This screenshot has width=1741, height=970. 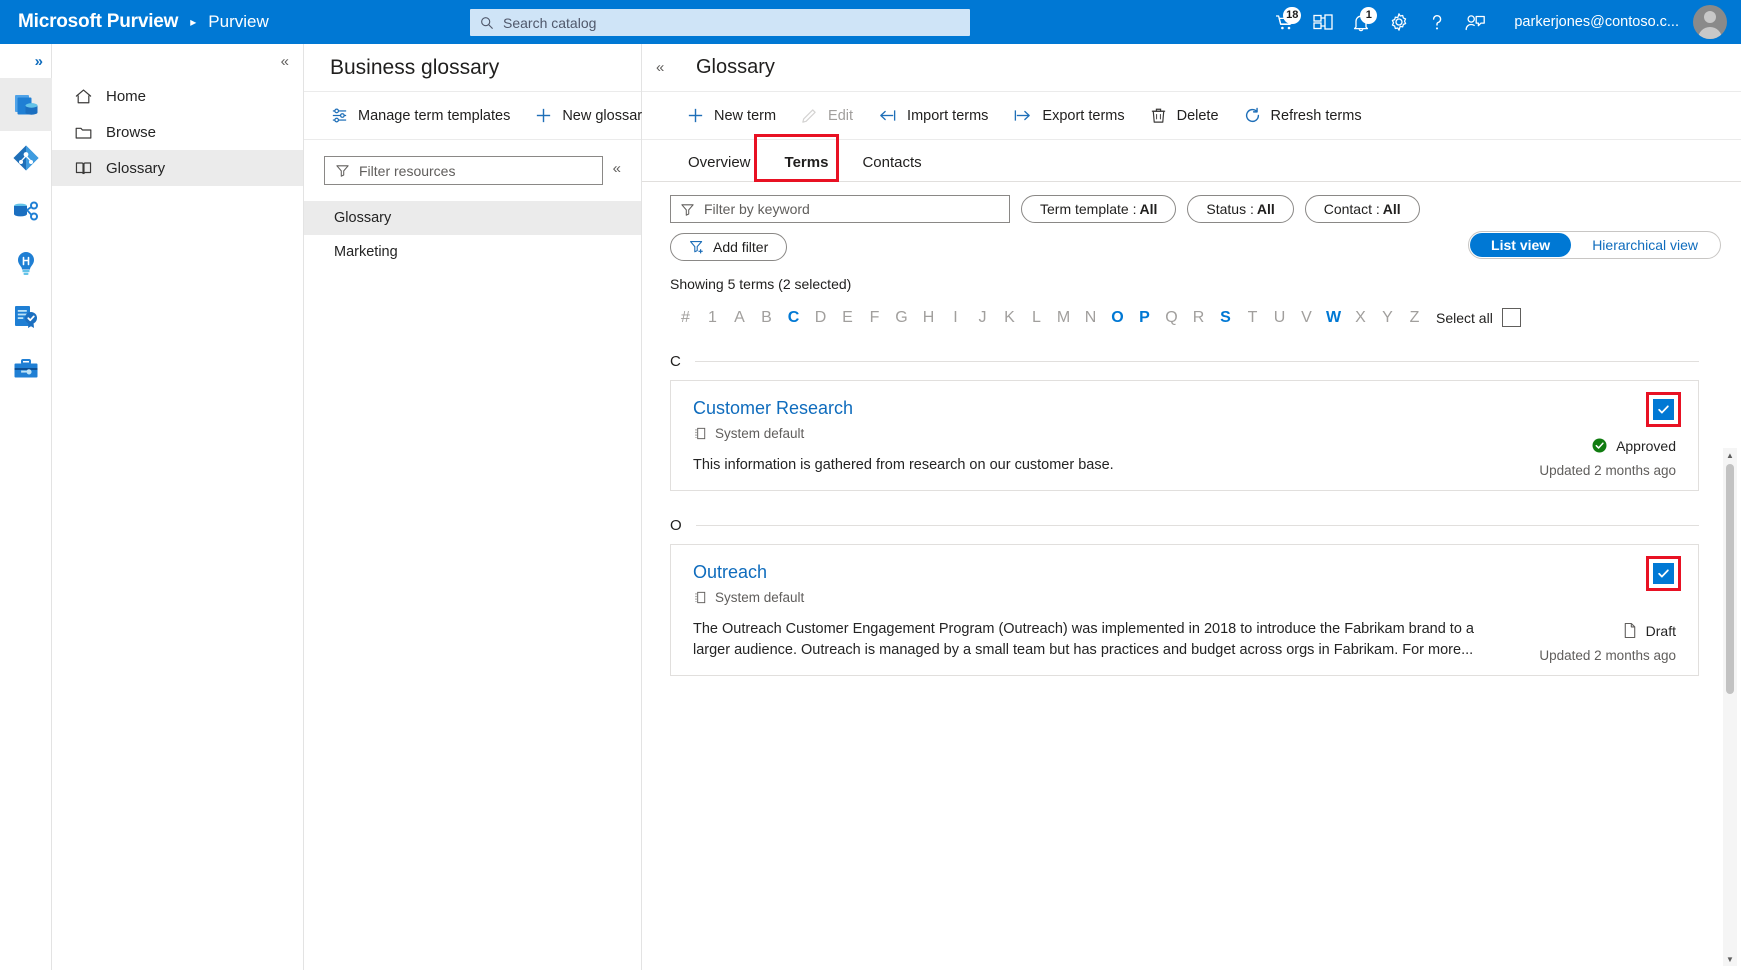 What do you see at coordinates (1252, 318) in the screenshot?
I see `alpha-t: T` at bounding box center [1252, 318].